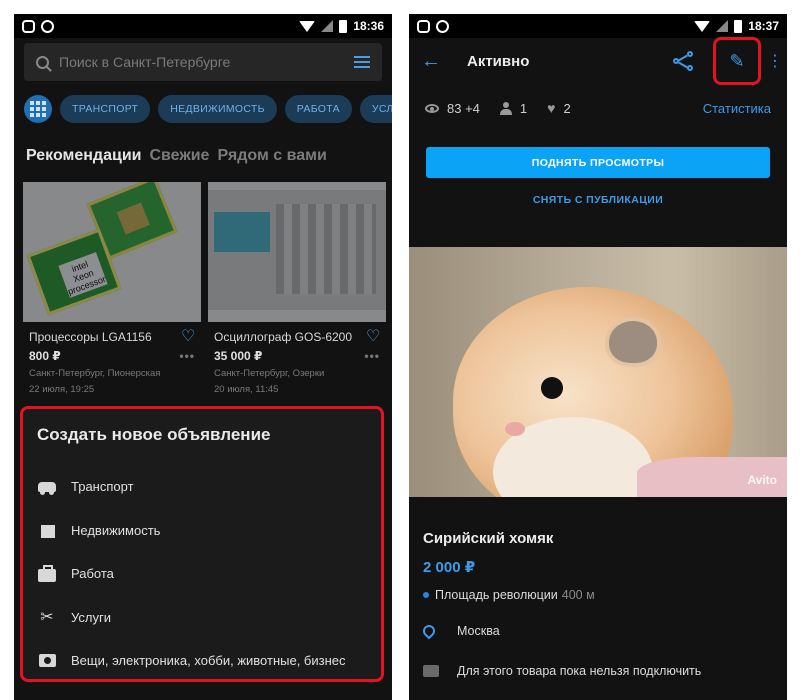 Image resolution: width=802 pixels, height=700 pixels. I want to click on share-icon, so click(683, 61).